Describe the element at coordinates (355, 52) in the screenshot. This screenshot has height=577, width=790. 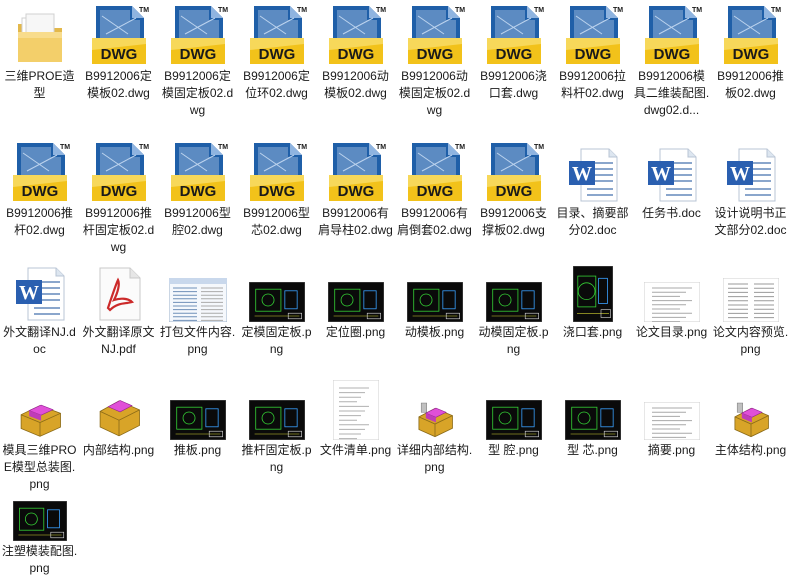
I see `file-item: DWG TM B9912006动模板02.dwg` at that location.